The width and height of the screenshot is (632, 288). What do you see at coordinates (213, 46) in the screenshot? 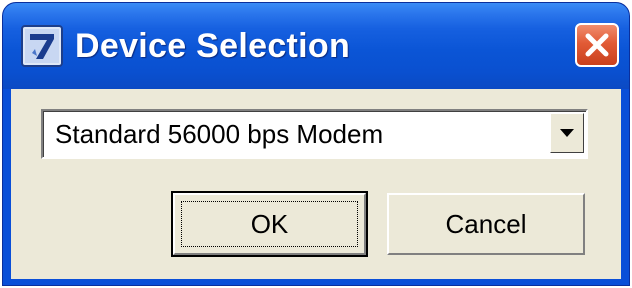
I see `window-title: Device Selection` at bounding box center [213, 46].